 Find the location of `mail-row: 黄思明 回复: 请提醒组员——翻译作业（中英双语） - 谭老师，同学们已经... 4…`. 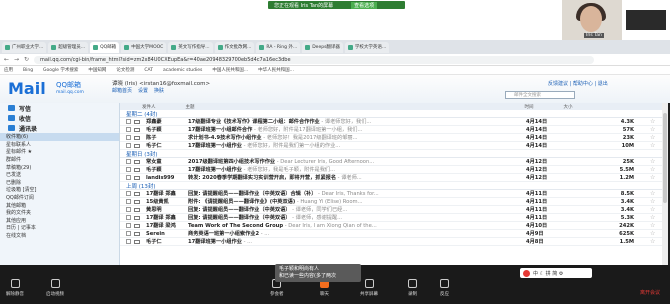

mail-row: 黄思明 回复: 请提醒组员——翻译作业（中英双语） - 谭老师，同学们已经... 4… is located at coordinates (394, 210).